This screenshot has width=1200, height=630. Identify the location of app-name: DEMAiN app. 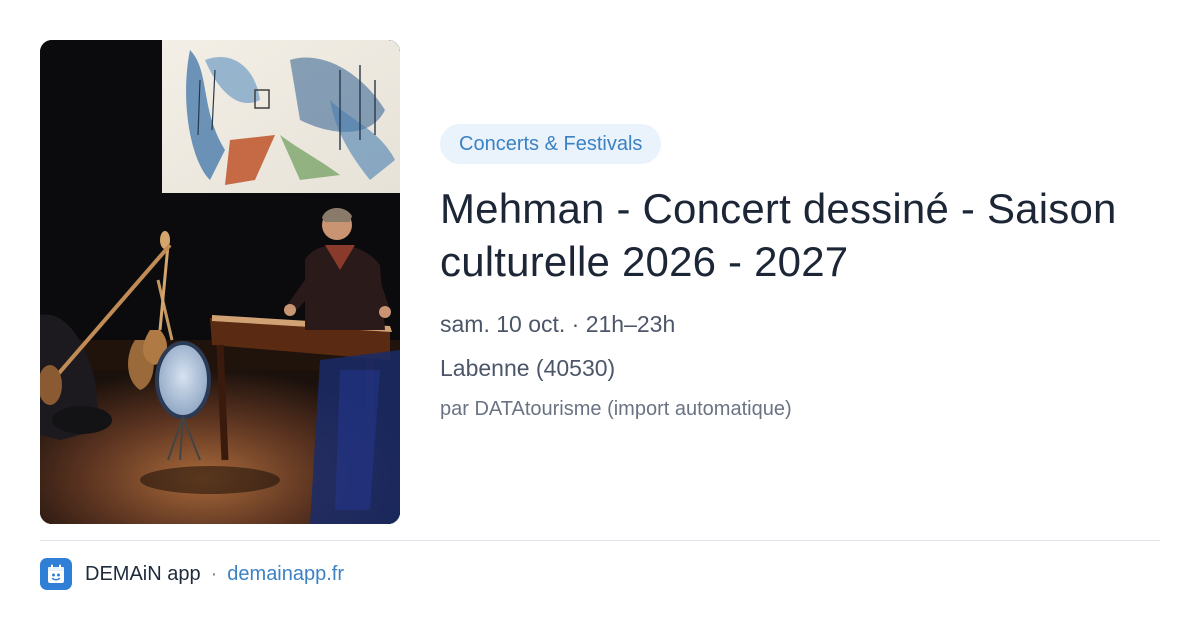
(143, 573).